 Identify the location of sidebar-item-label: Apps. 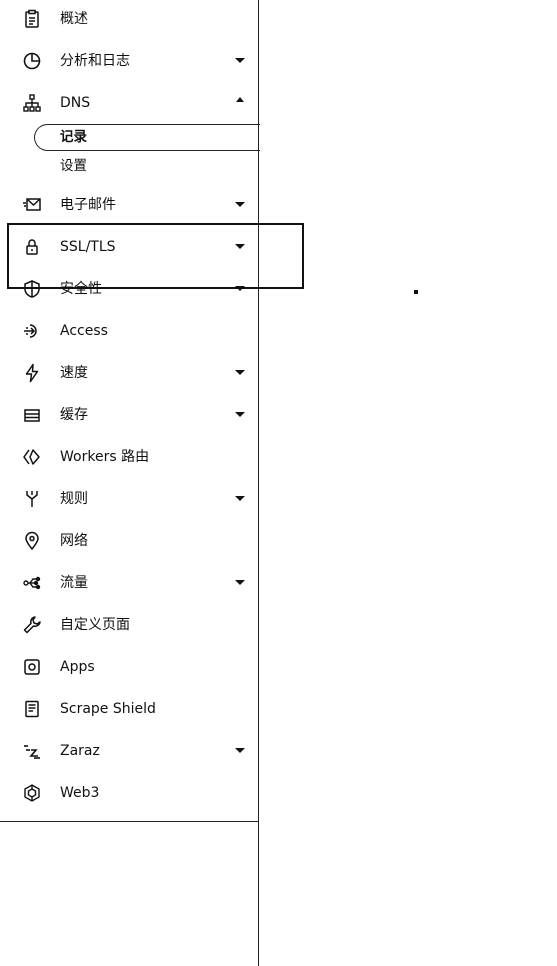
(77, 667).